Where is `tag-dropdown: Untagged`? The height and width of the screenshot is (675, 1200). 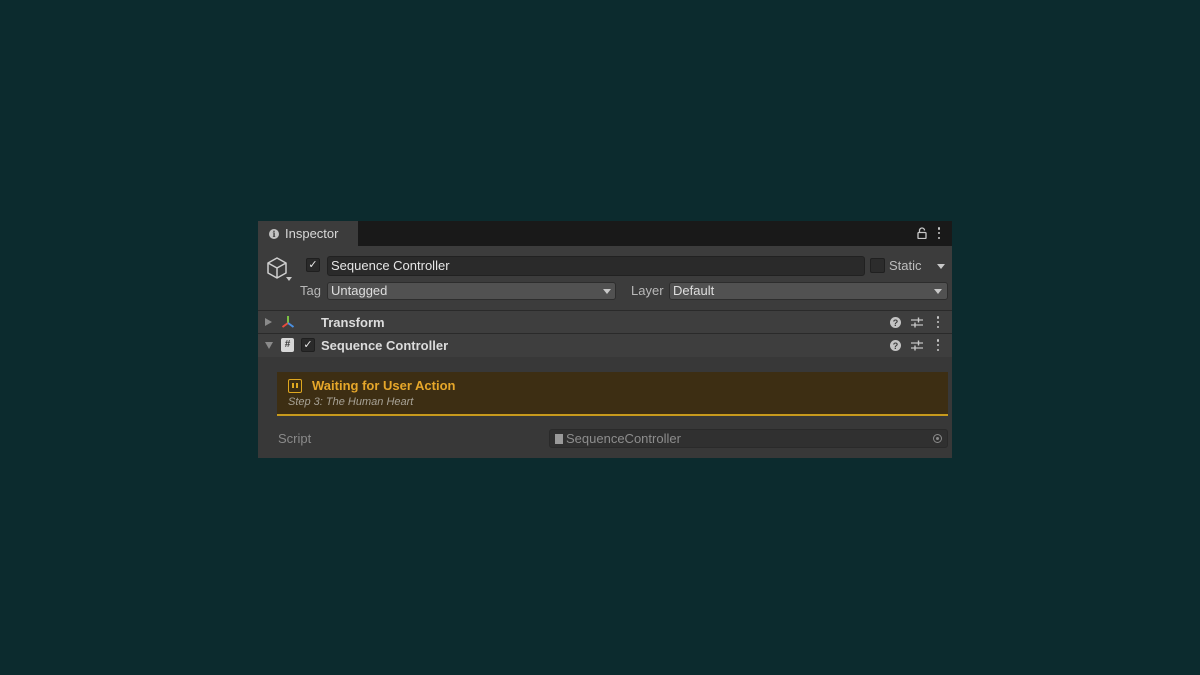
tag-dropdown: Untagged is located at coordinates (471, 291).